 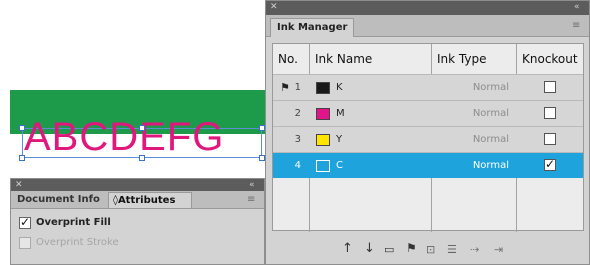 What do you see at coordinates (427, 8) in the screenshot?
I see `ink-manager-titlebar: ✕ «` at bounding box center [427, 8].